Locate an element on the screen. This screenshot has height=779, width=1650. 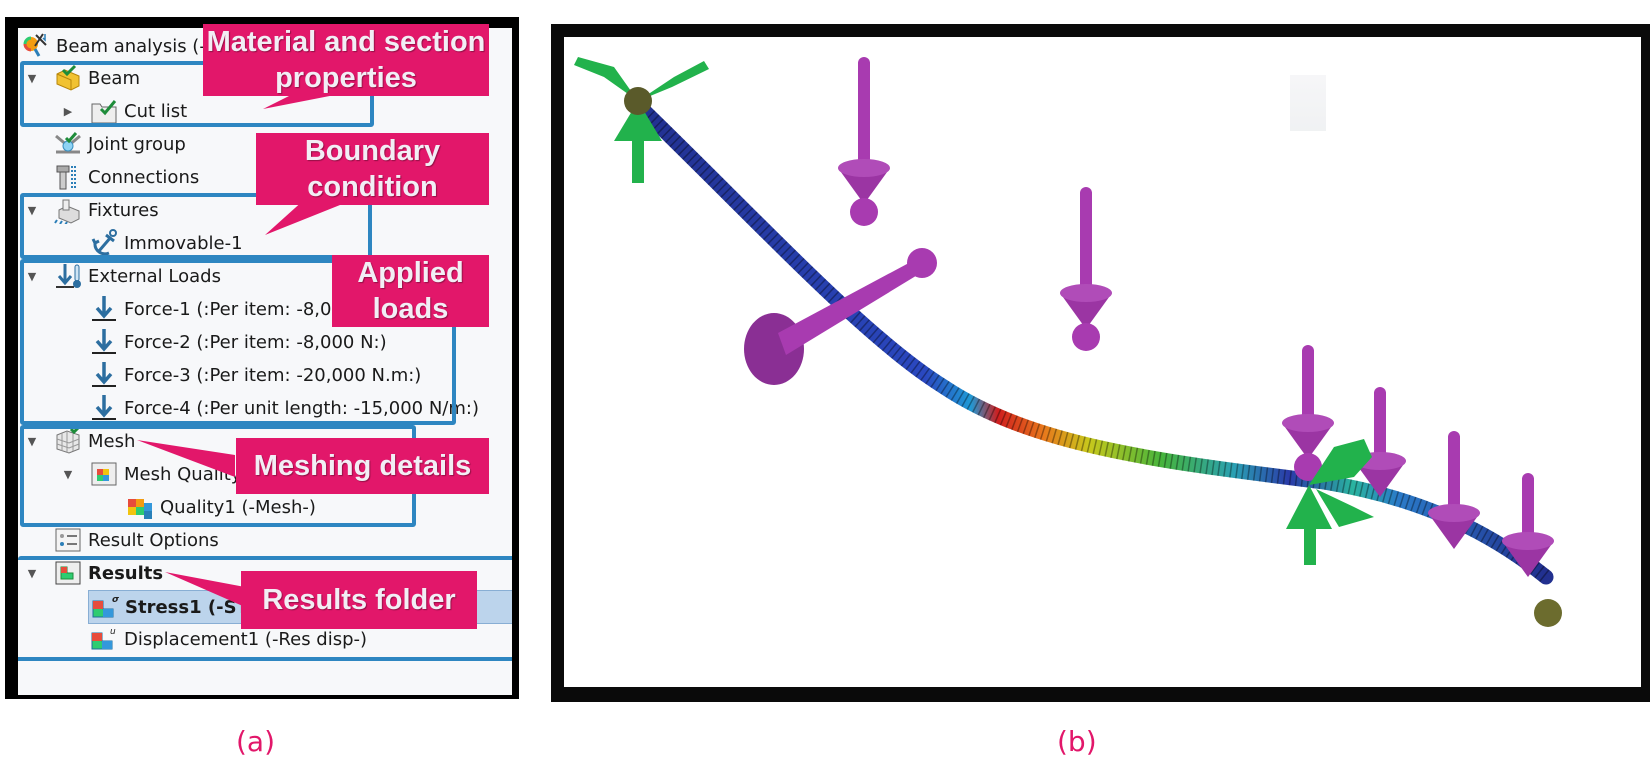
callout-applied-loads: Applied loads is located at coordinates (410, 291).